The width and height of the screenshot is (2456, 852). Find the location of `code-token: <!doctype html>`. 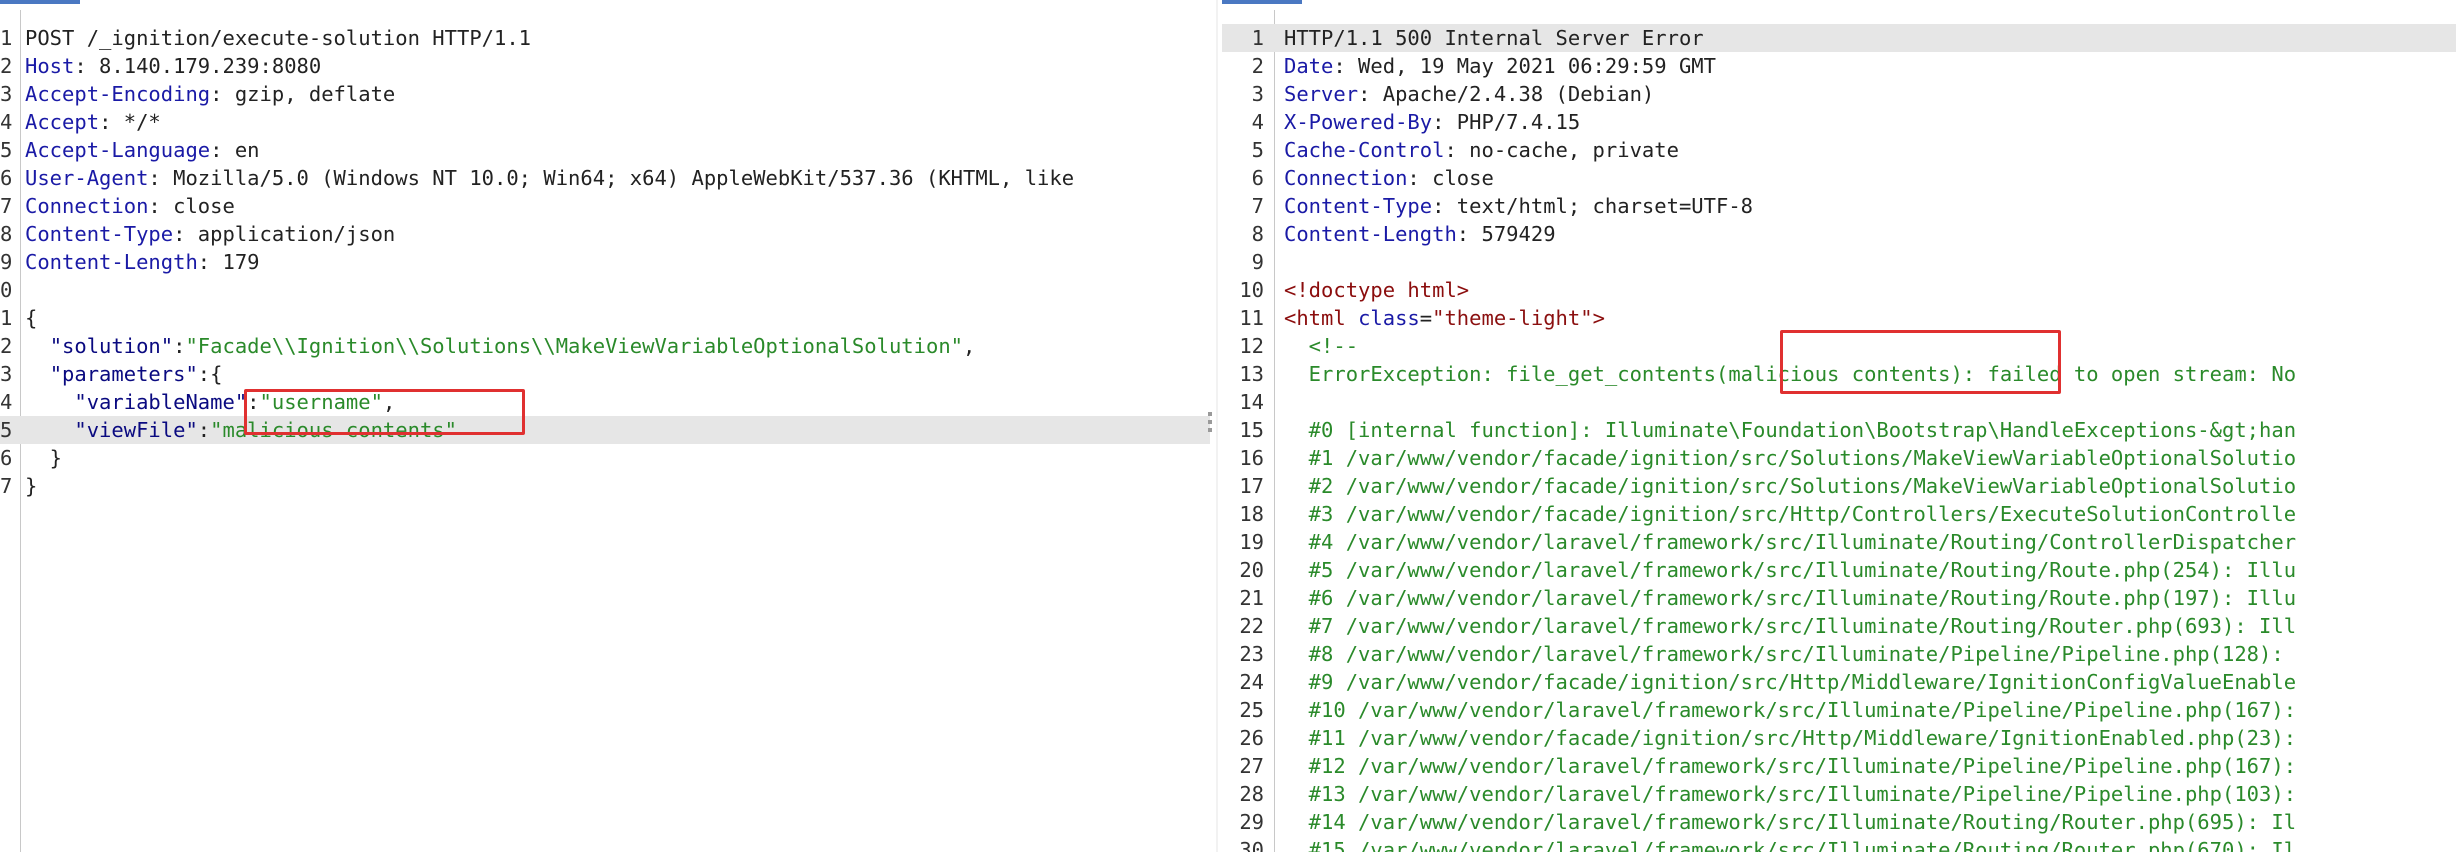

code-token: <!doctype html> is located at coordinates (1377, 290).